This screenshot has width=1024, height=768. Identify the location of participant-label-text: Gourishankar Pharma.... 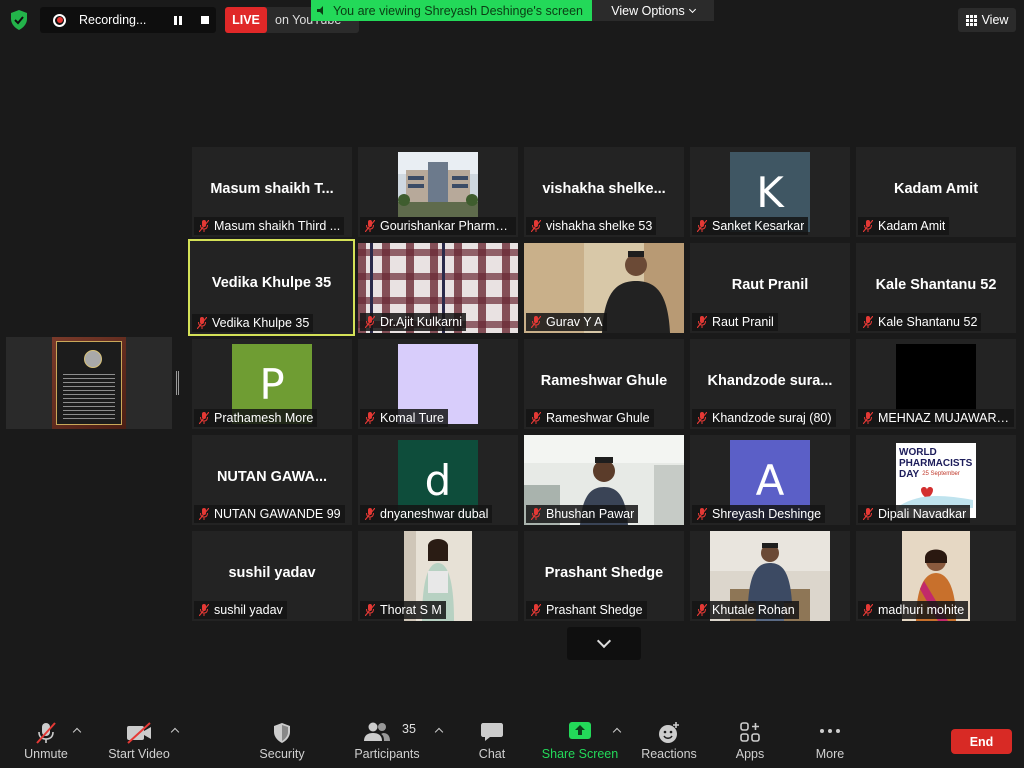
(446, 226).